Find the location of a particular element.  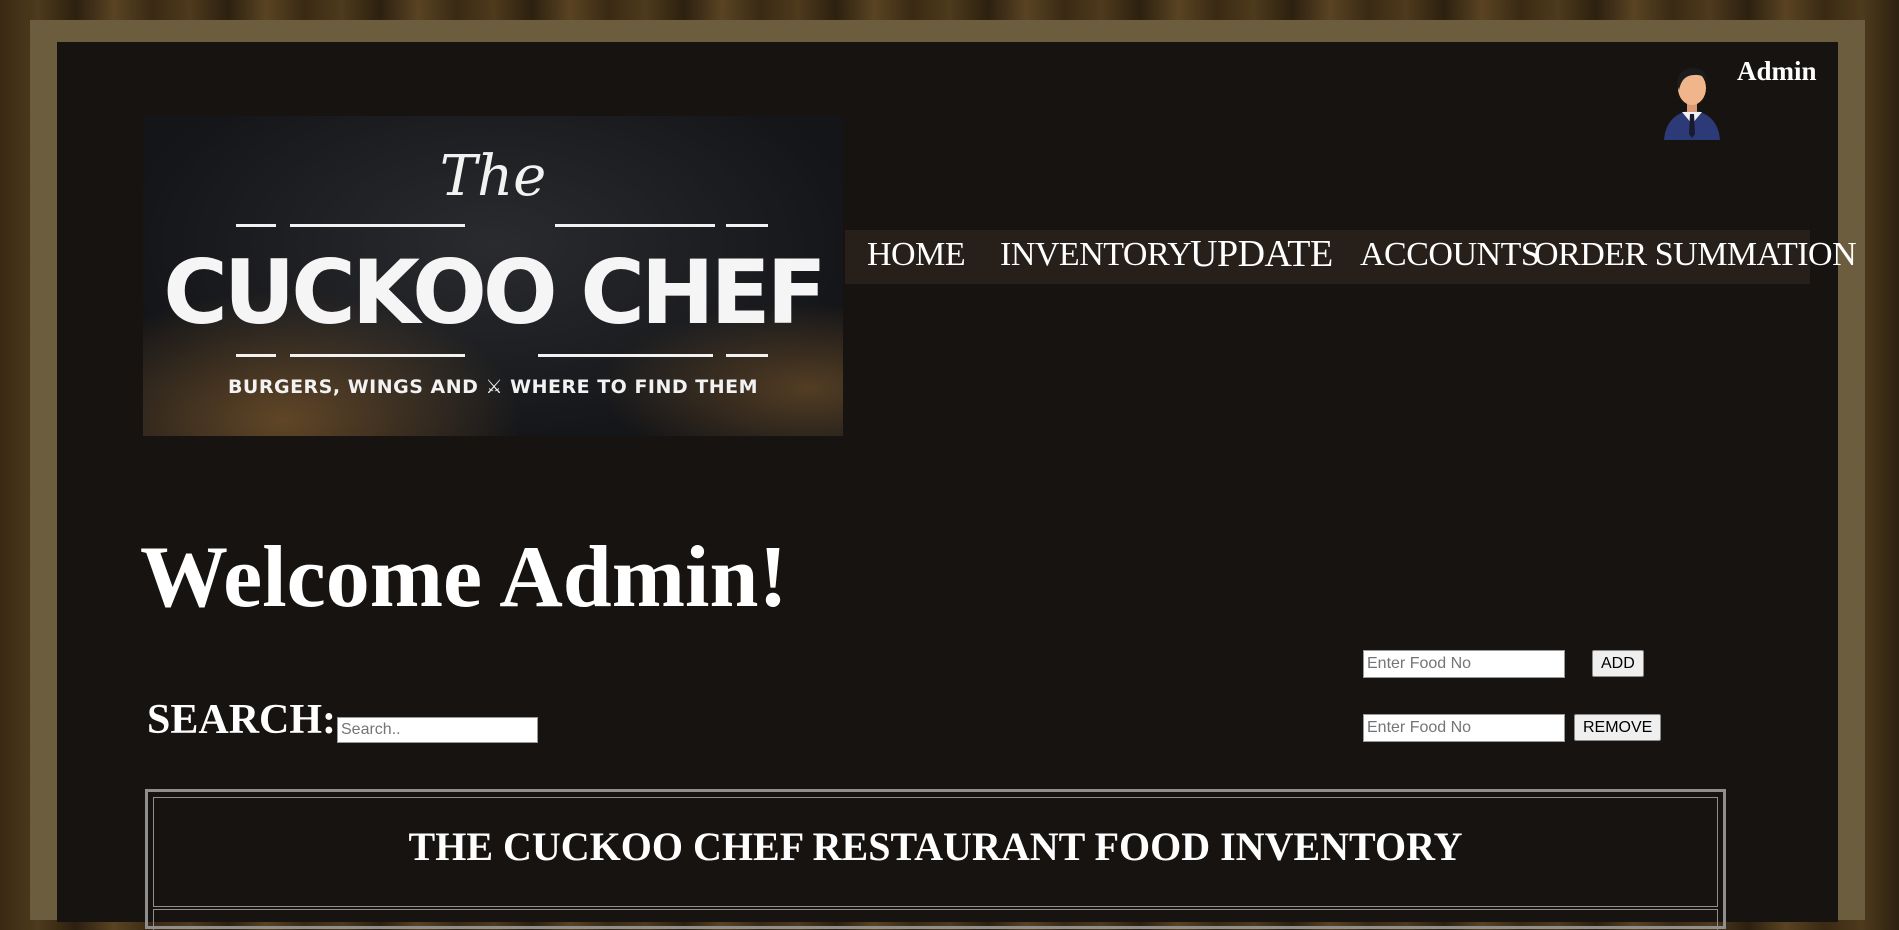

nav-update: UPDATE is located at coordinates (1261, 254).